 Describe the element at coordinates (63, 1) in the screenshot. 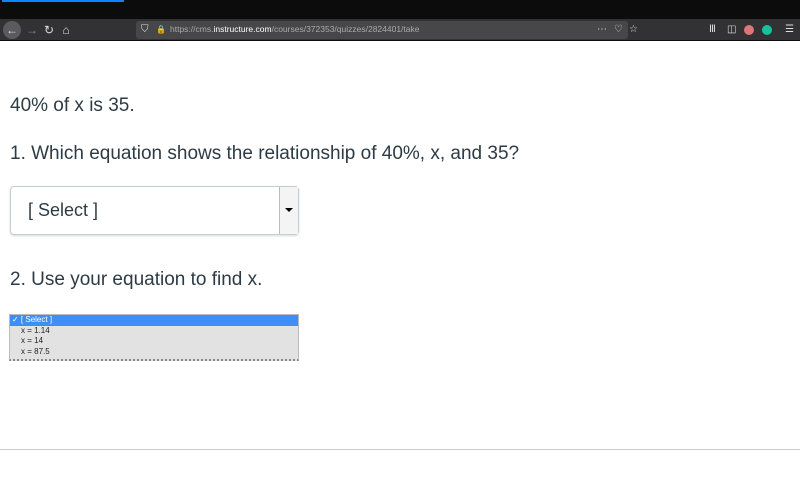

I see `active-tab-indicator` at that location.